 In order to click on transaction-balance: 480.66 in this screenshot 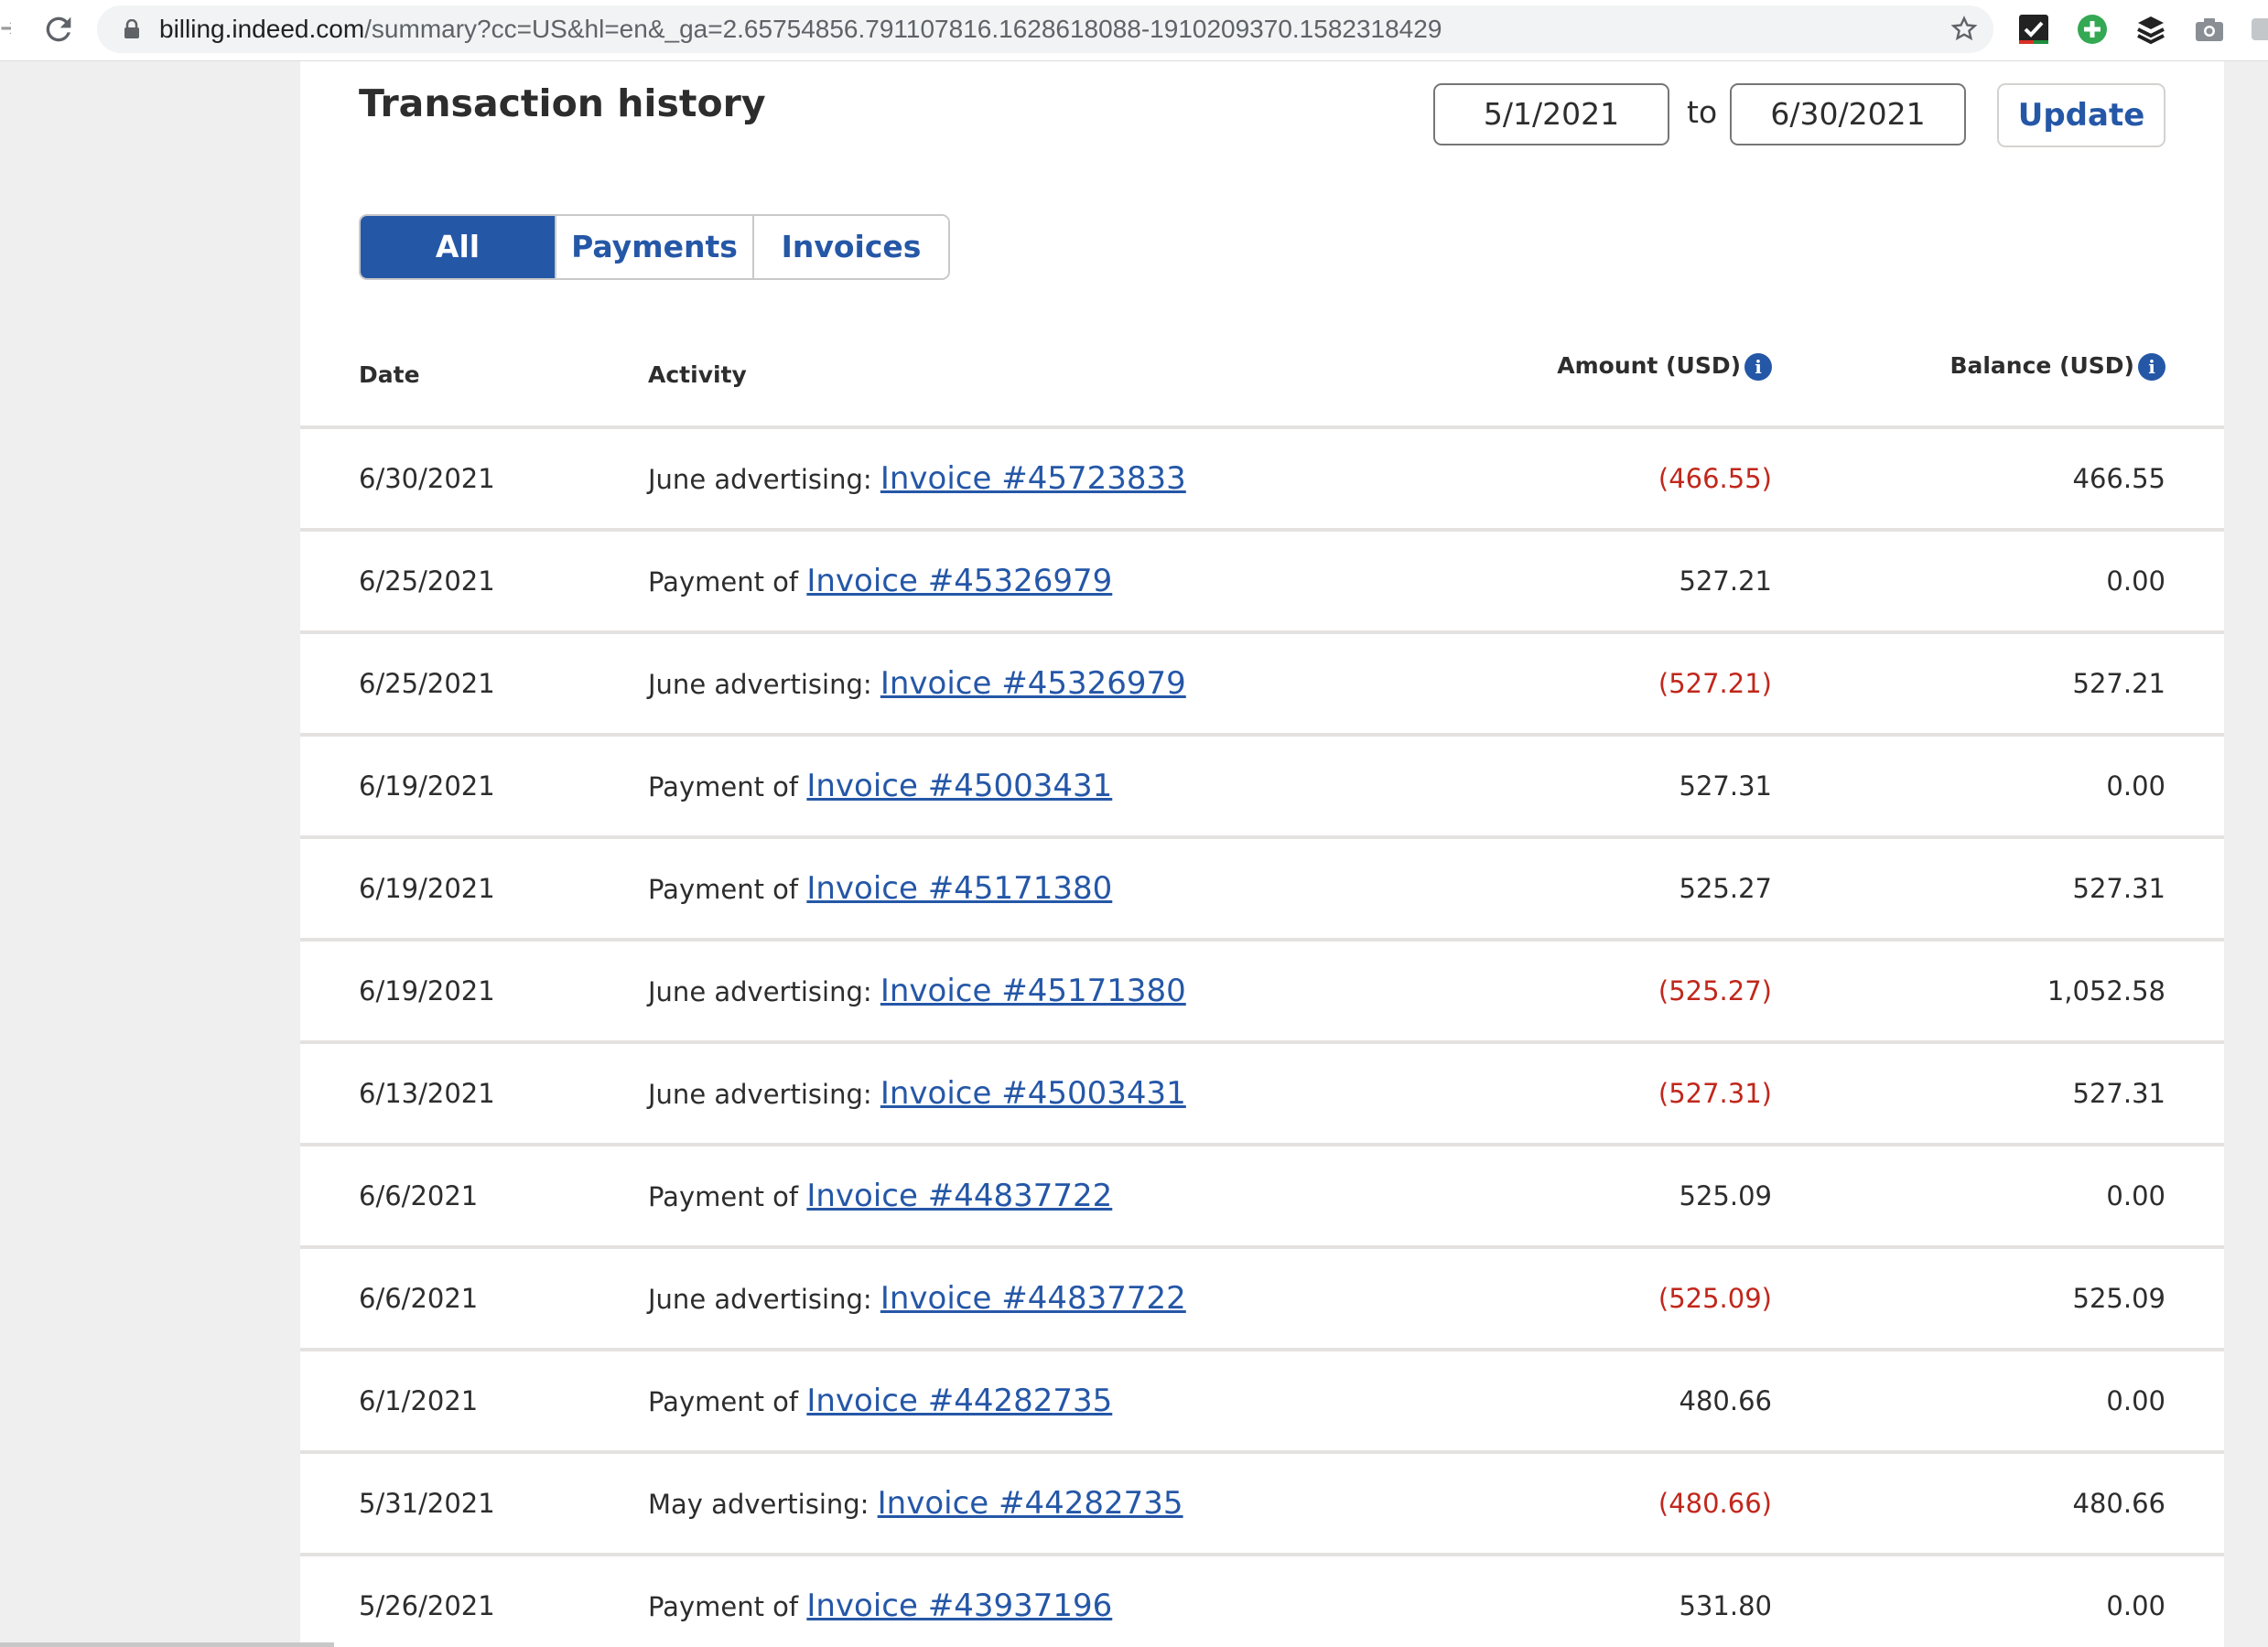, I will do `click(2118, 1503)`.